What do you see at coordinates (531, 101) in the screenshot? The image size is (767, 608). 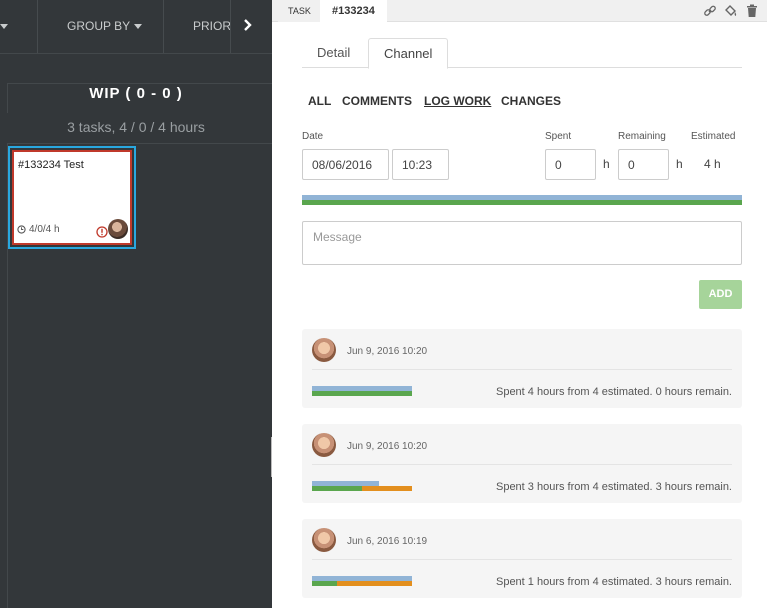 I see `filter-changes: CHANGES` at bounding box center [531, 101].